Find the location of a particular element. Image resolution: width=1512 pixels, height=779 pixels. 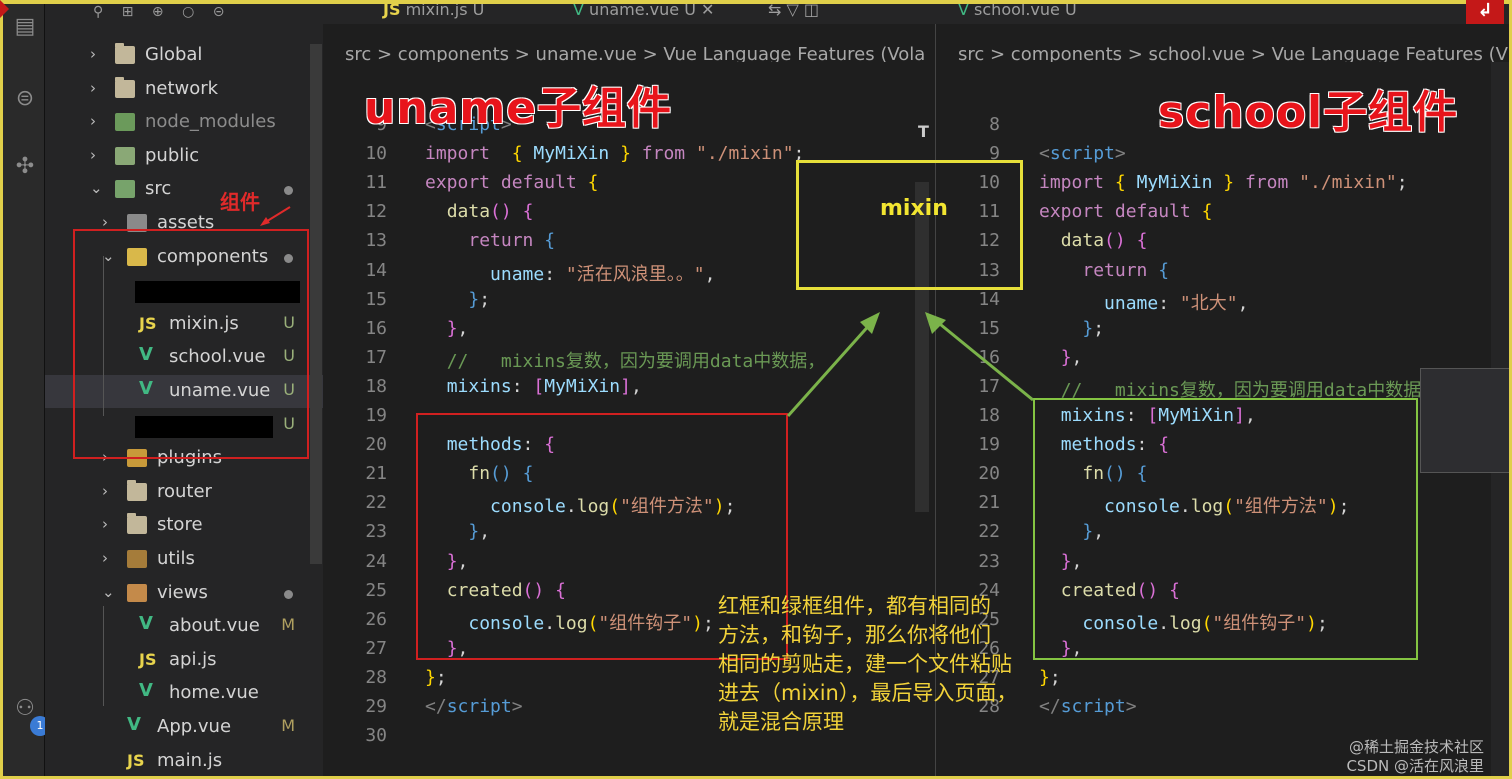

tree-item: JS api.js is located at coordinates (184, 660).